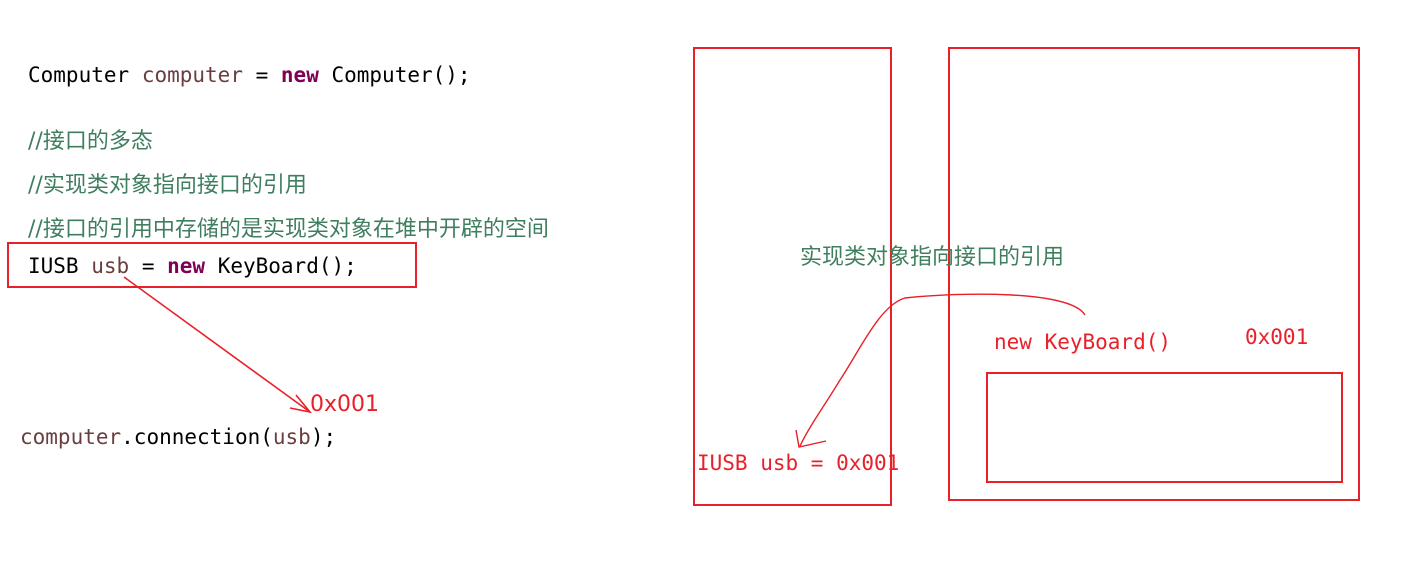 Image resolution: width=1402 pixels, height=572 pixels. What do you see at coordinates (217, 344) in the screenshot?
I see `usb-to-address-arrow` at bounding box center [217, 344].